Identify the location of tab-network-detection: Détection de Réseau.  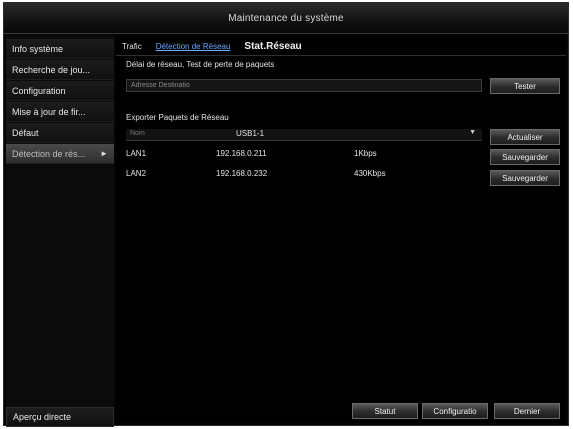
(193, 46).